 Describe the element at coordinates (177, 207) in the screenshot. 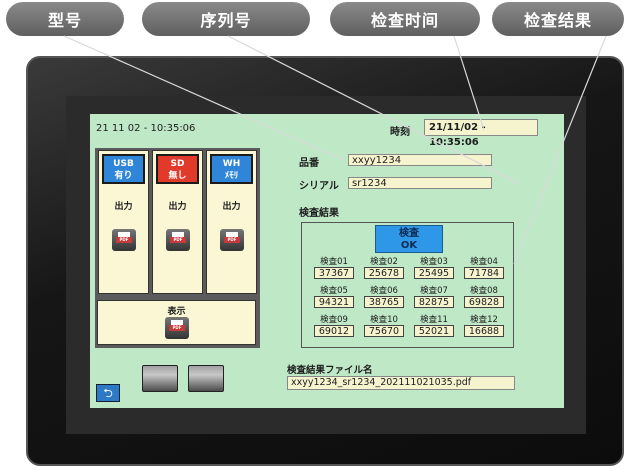

I see `sd-output-label: 出力` at that location.